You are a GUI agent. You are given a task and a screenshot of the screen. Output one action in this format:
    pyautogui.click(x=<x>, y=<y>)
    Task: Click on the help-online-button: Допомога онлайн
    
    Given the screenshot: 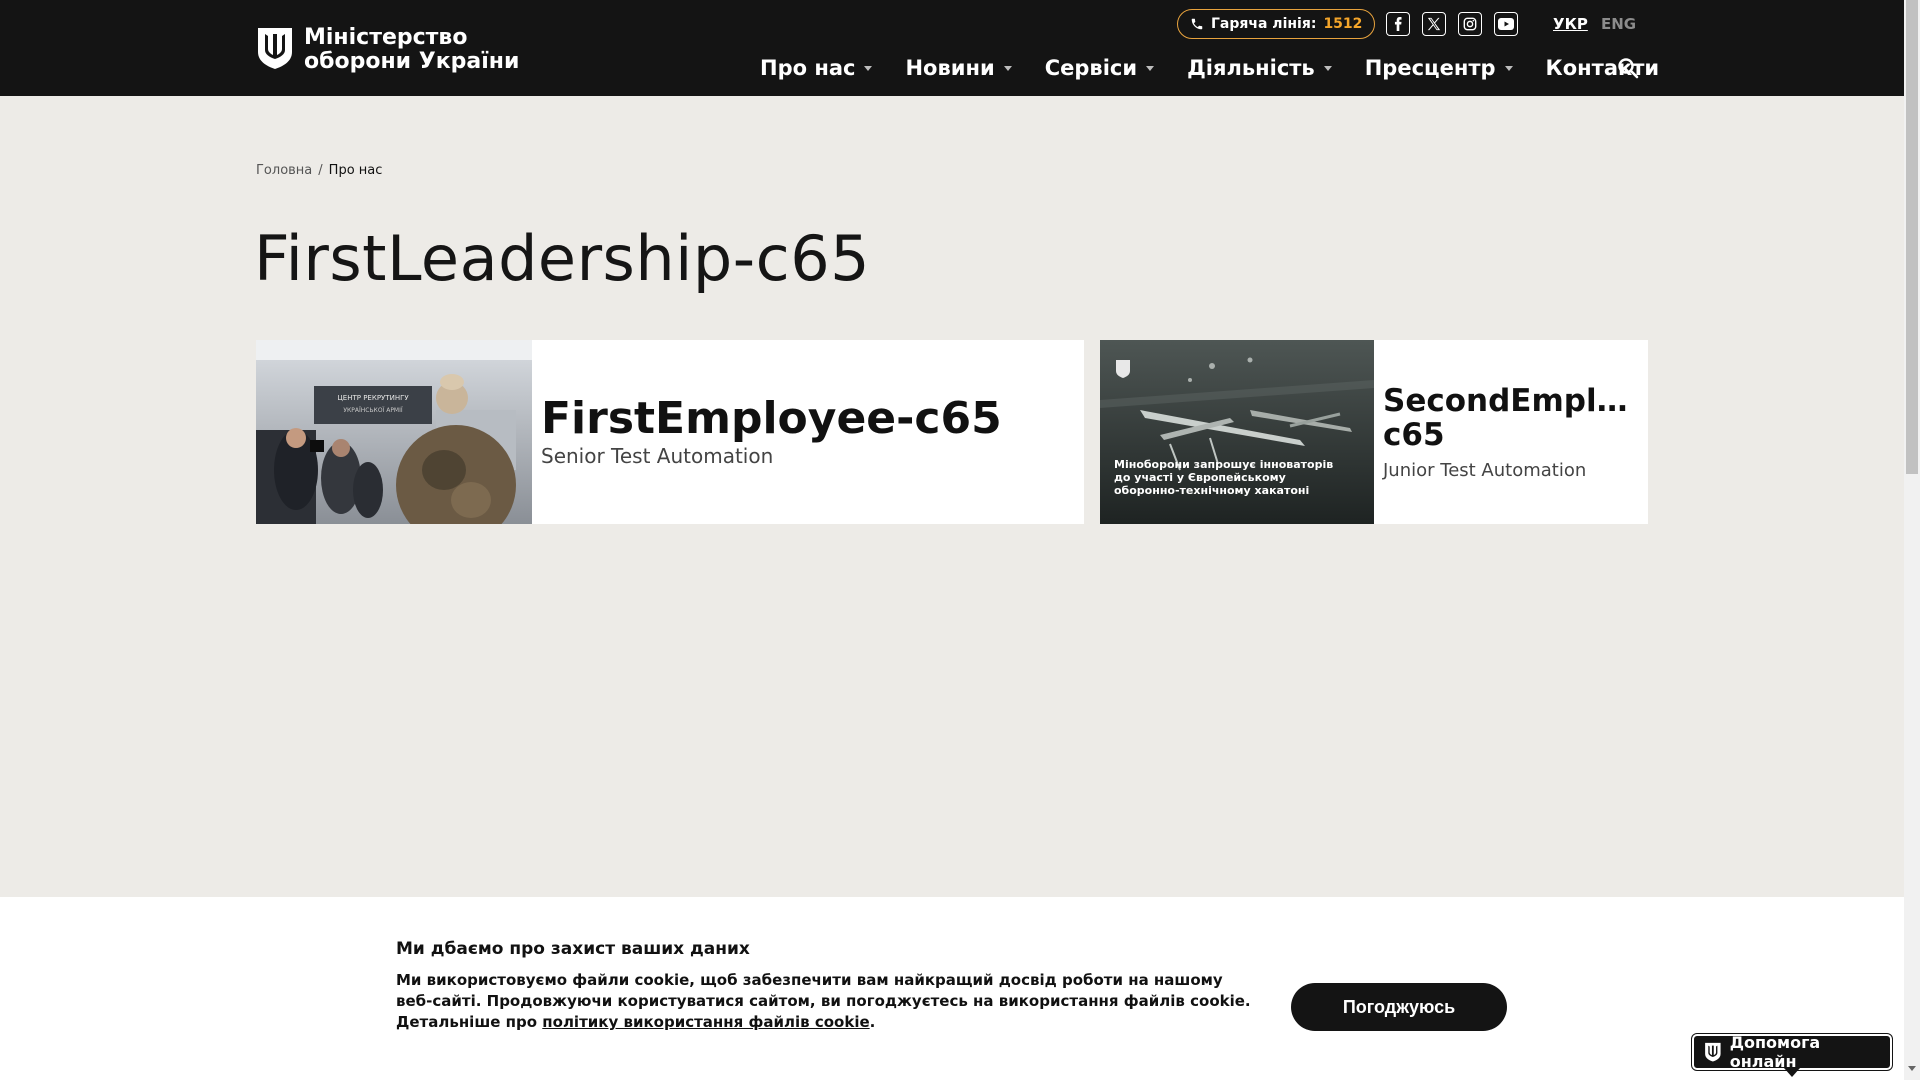 What is the action you would take?
    pyautogui.click(x=1792, y=1052)
    